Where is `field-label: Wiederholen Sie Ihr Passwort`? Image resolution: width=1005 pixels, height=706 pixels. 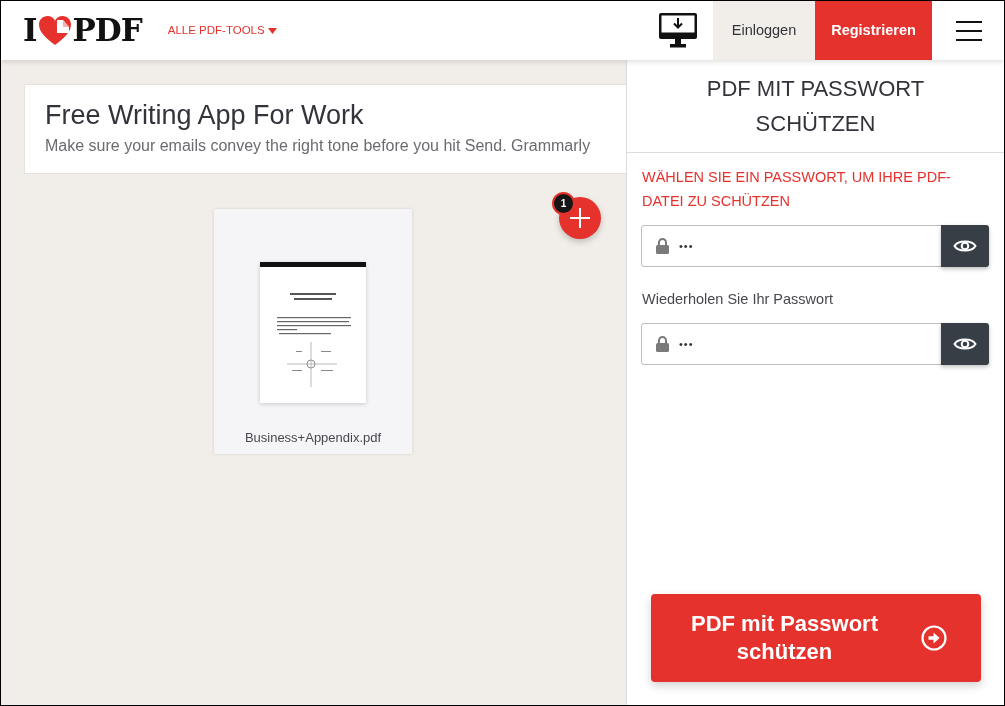 field-label: Wiederholen Sie Ihr Passwort is located at coordinates (738, 299).